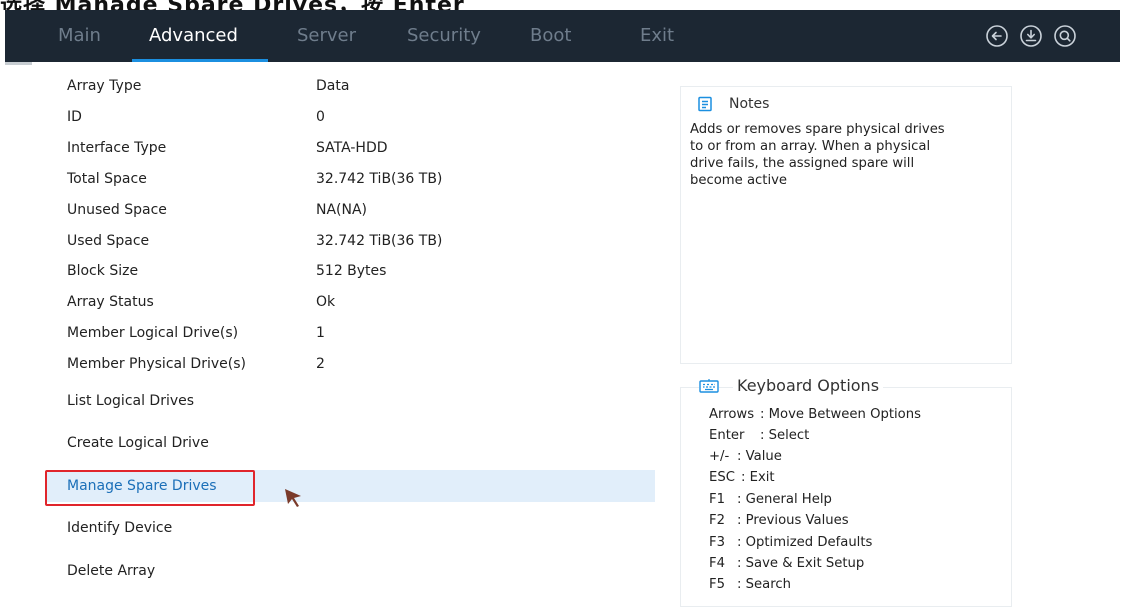  What do you see at coordinates (784, 499) in the screenshot?
I see `keyboard-option-desc: : General Help` at bounding box center [784, 499].